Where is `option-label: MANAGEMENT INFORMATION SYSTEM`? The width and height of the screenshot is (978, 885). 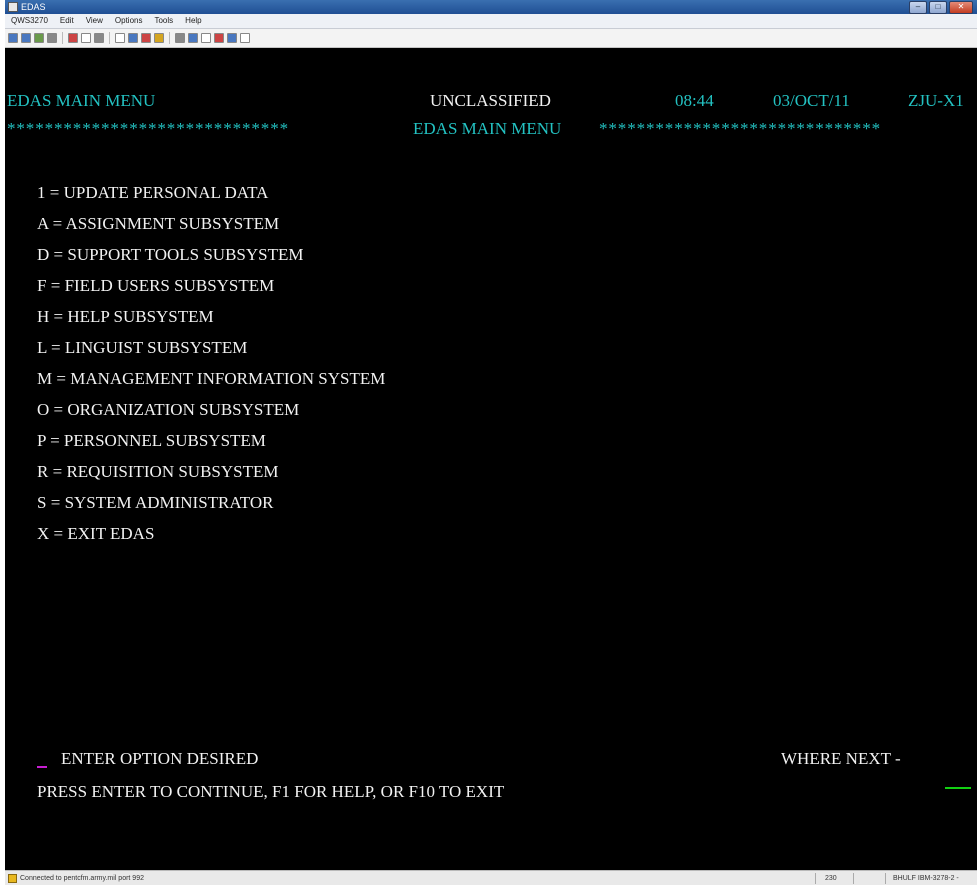
option-label: MANAGEMENT INFORMATION SYSTEM is located at coordinates (228, 378).